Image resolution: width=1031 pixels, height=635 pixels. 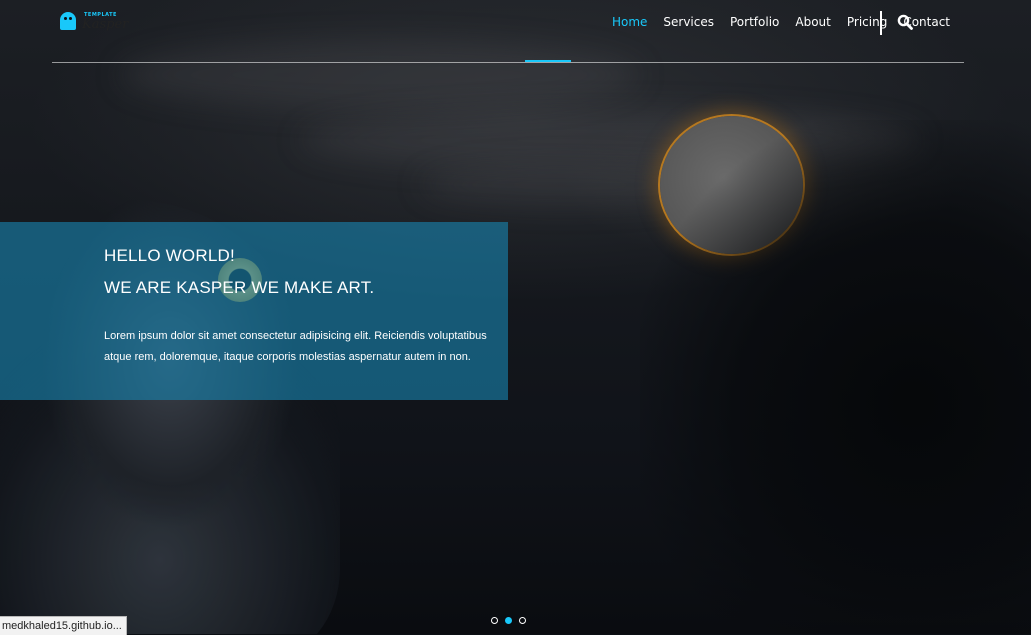 What do you see at coordinates (629, 22) in the screenshot?
I see `nav-item-home: Home` at bounding box center [629, 22].